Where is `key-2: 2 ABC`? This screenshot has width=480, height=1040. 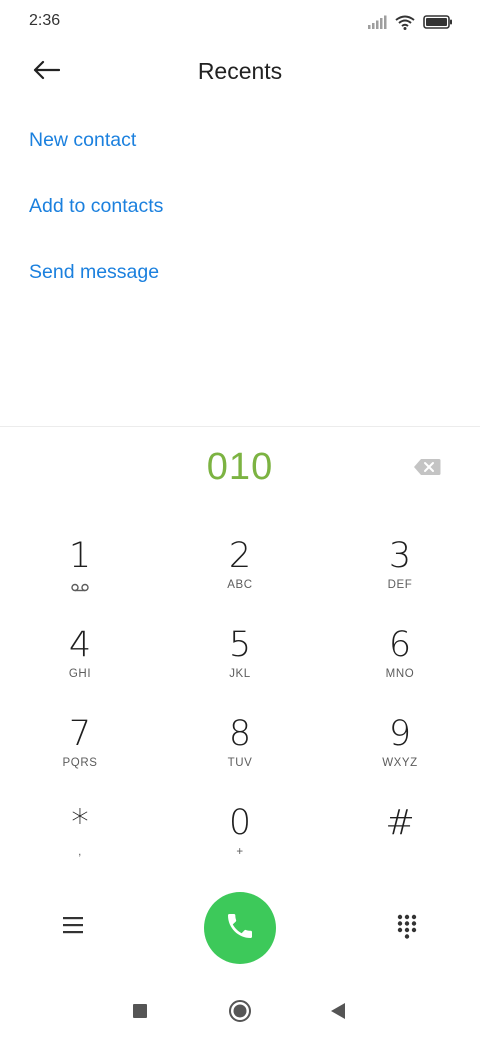 key-2: 2 ABC is located at coordinates (240, 572).